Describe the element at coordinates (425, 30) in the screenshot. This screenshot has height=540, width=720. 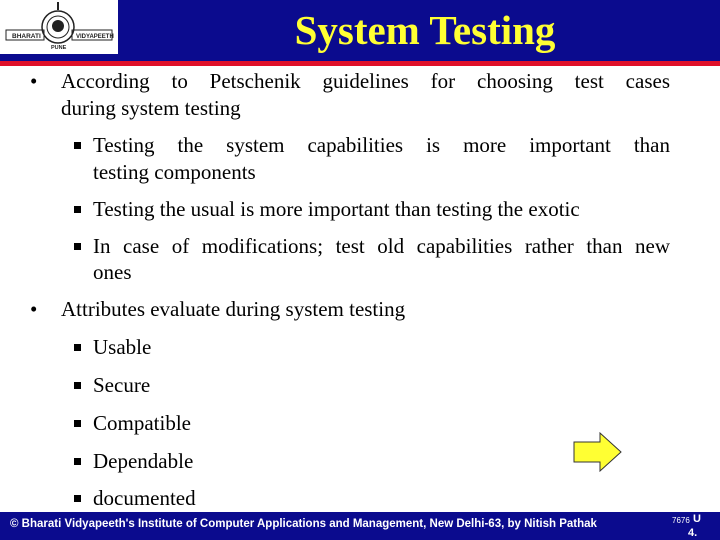
I see `slide-title: System Testing` at that location.